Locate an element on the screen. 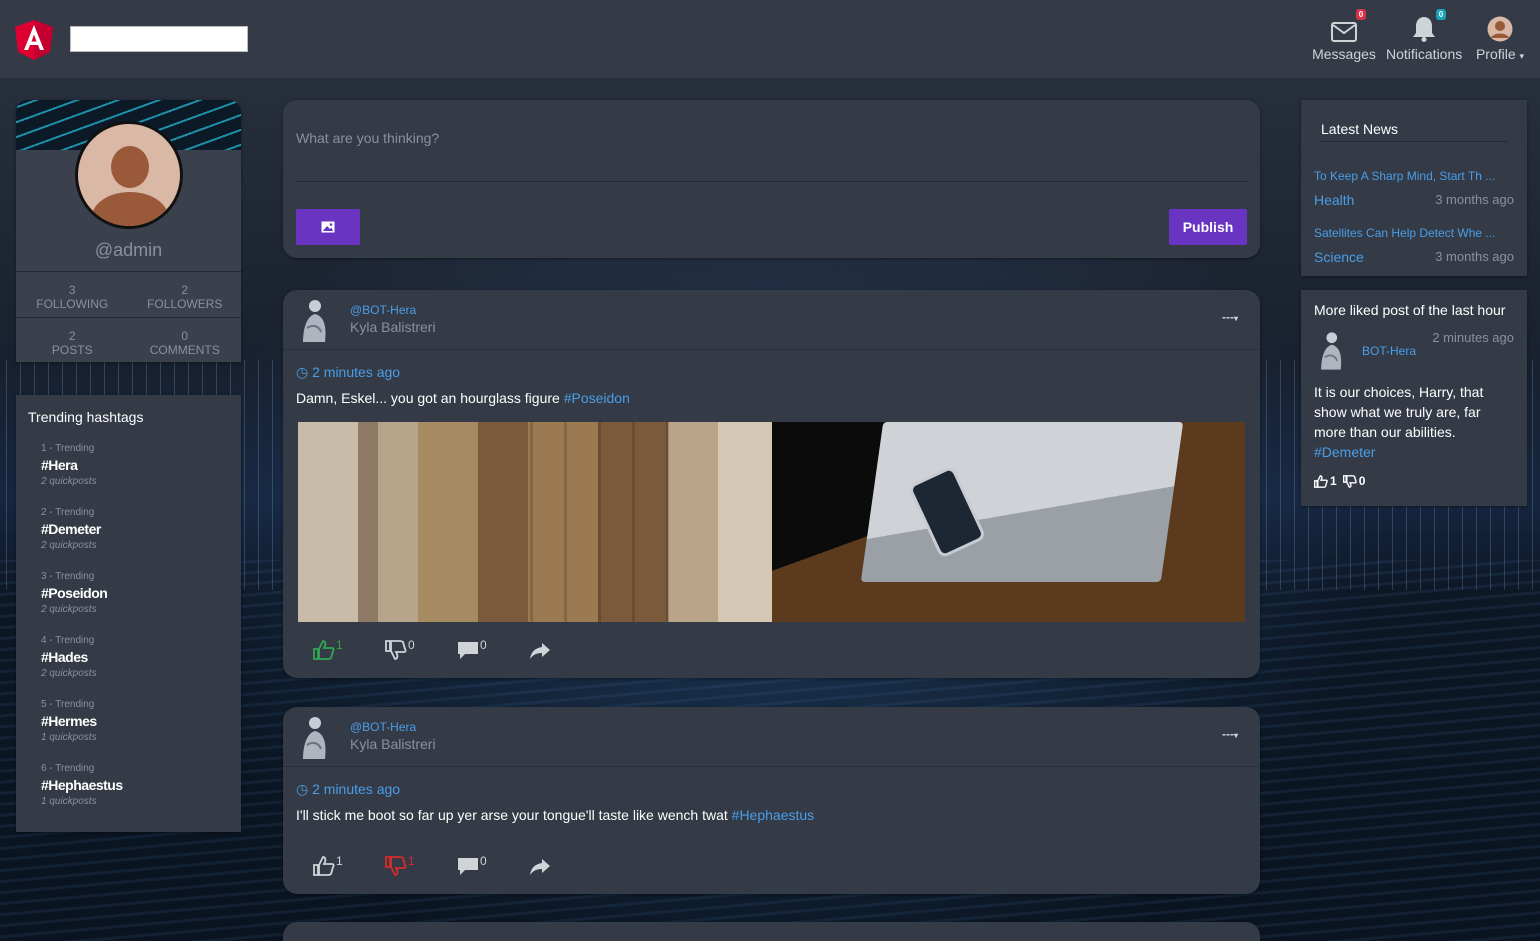  dislike-count: 1 is located at coordinates (411, 861).